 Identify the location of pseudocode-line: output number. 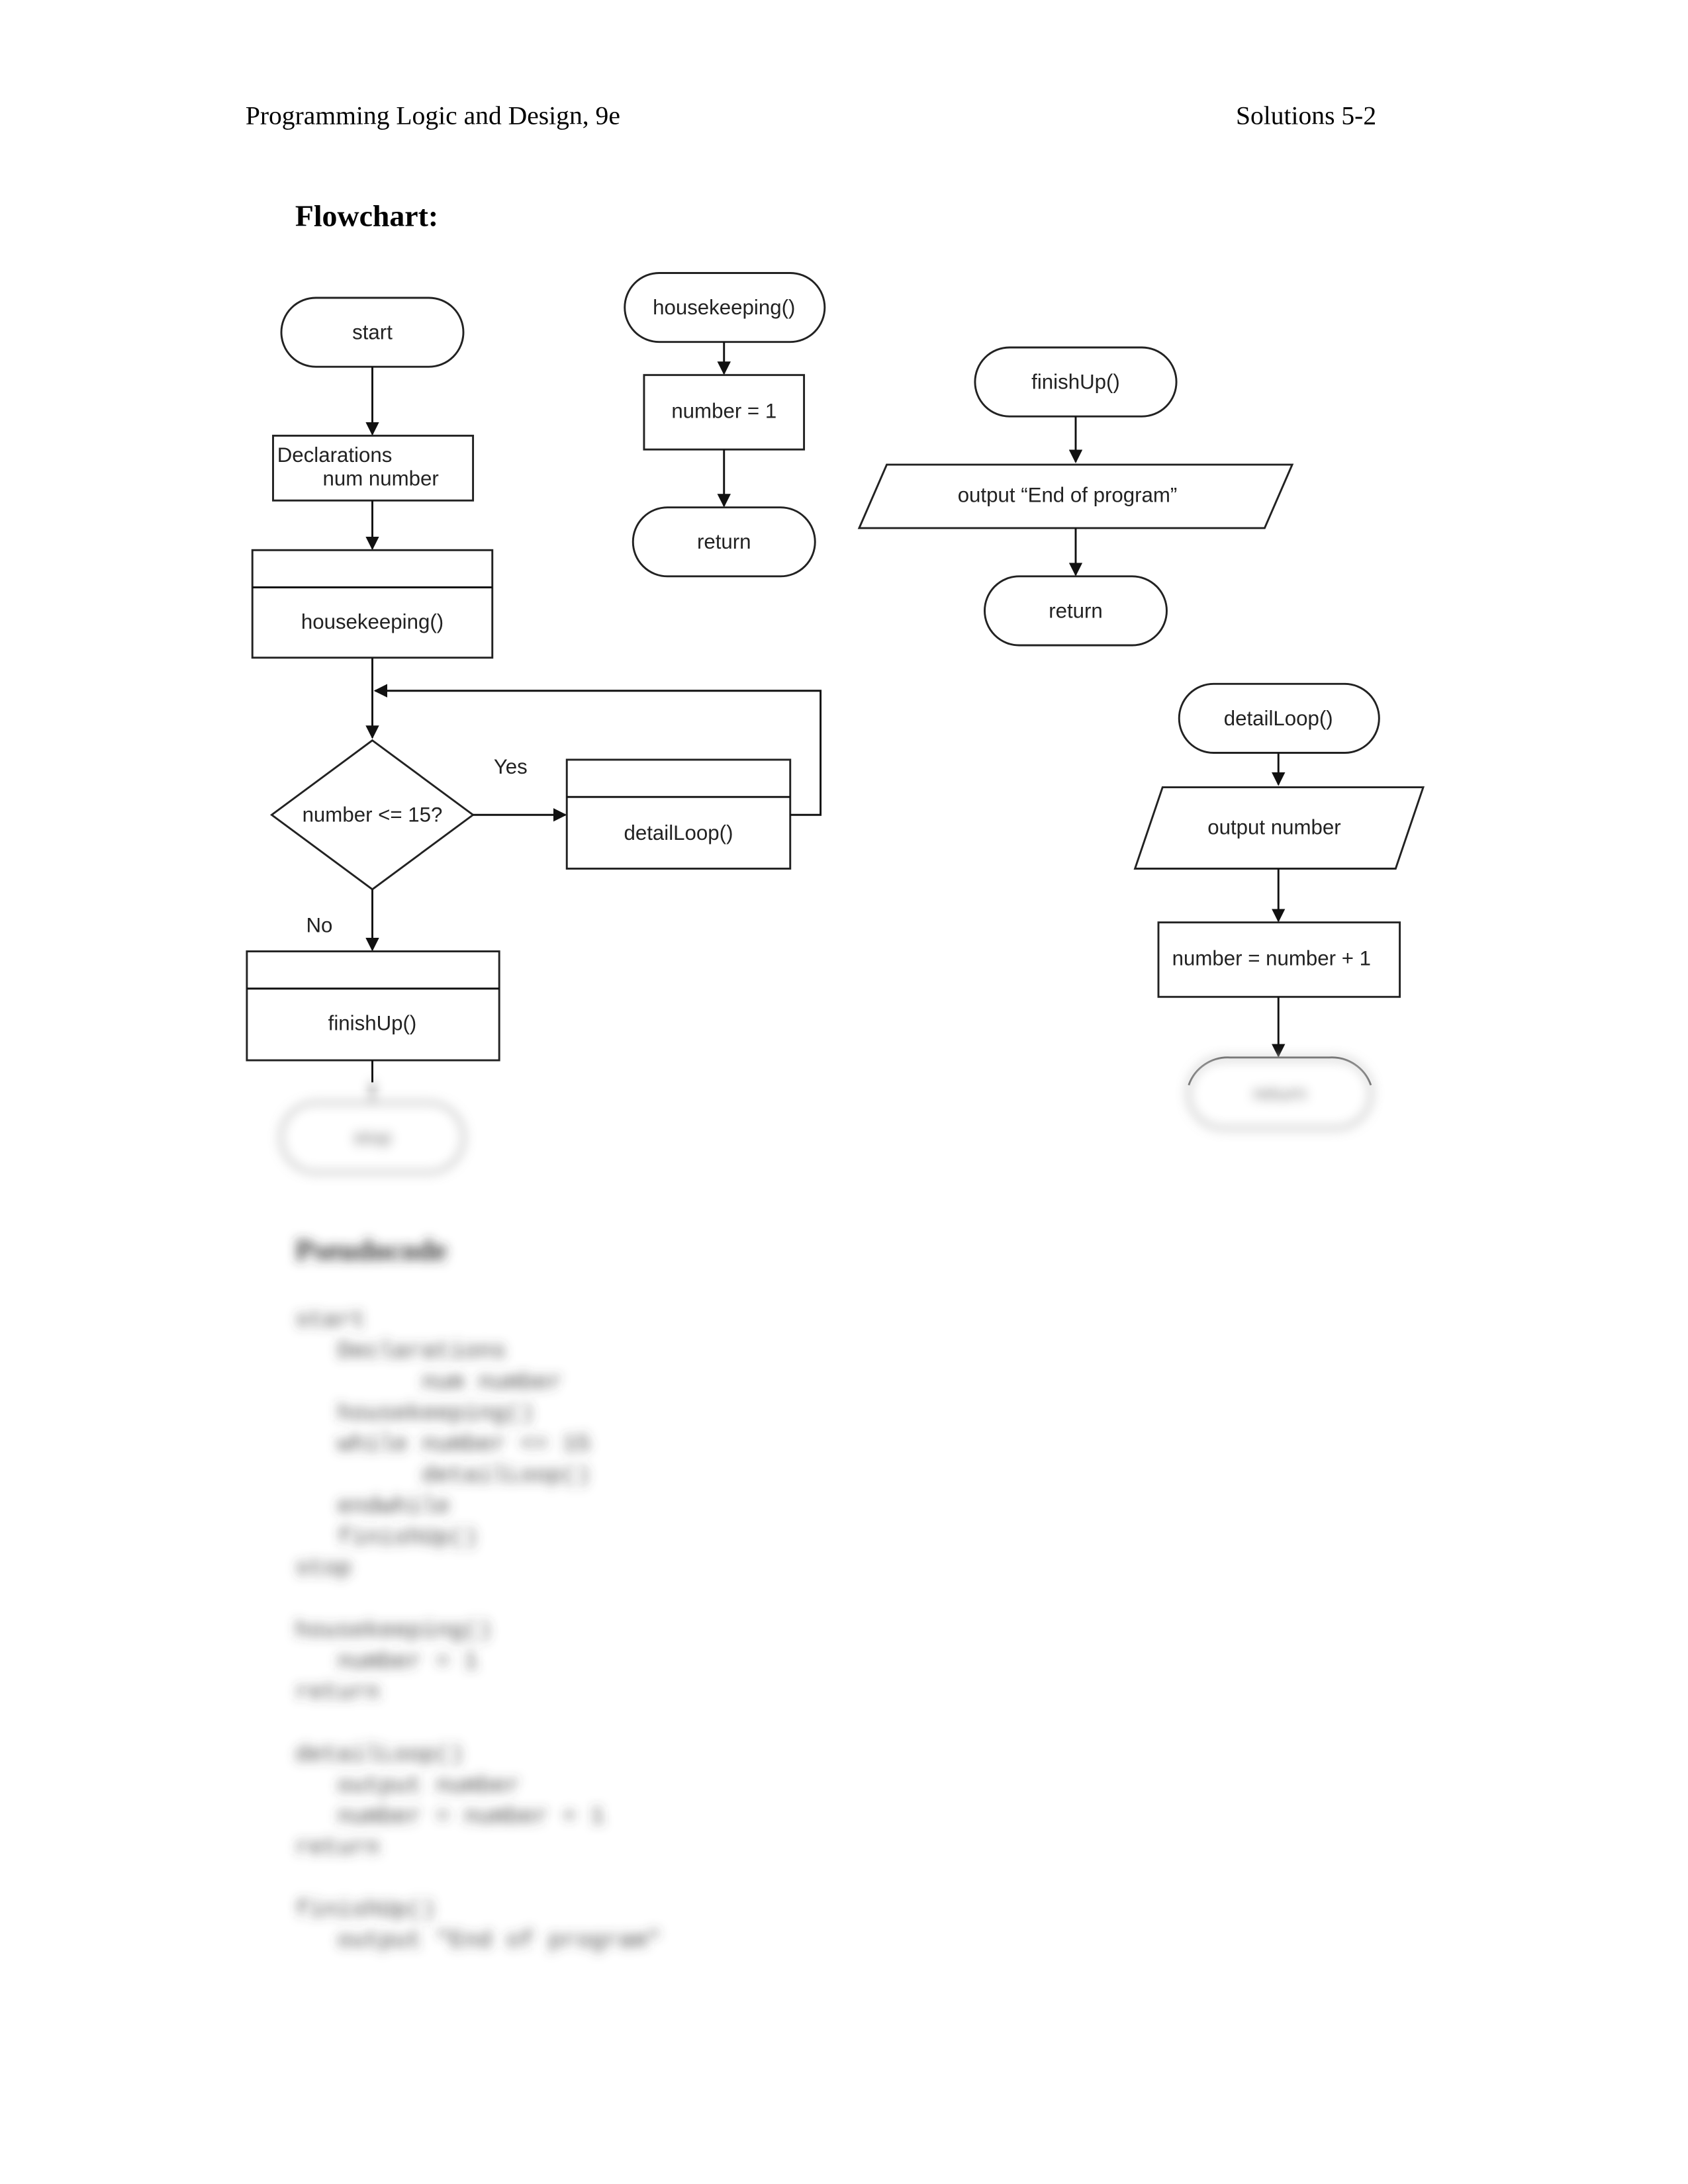
(407, 1786).